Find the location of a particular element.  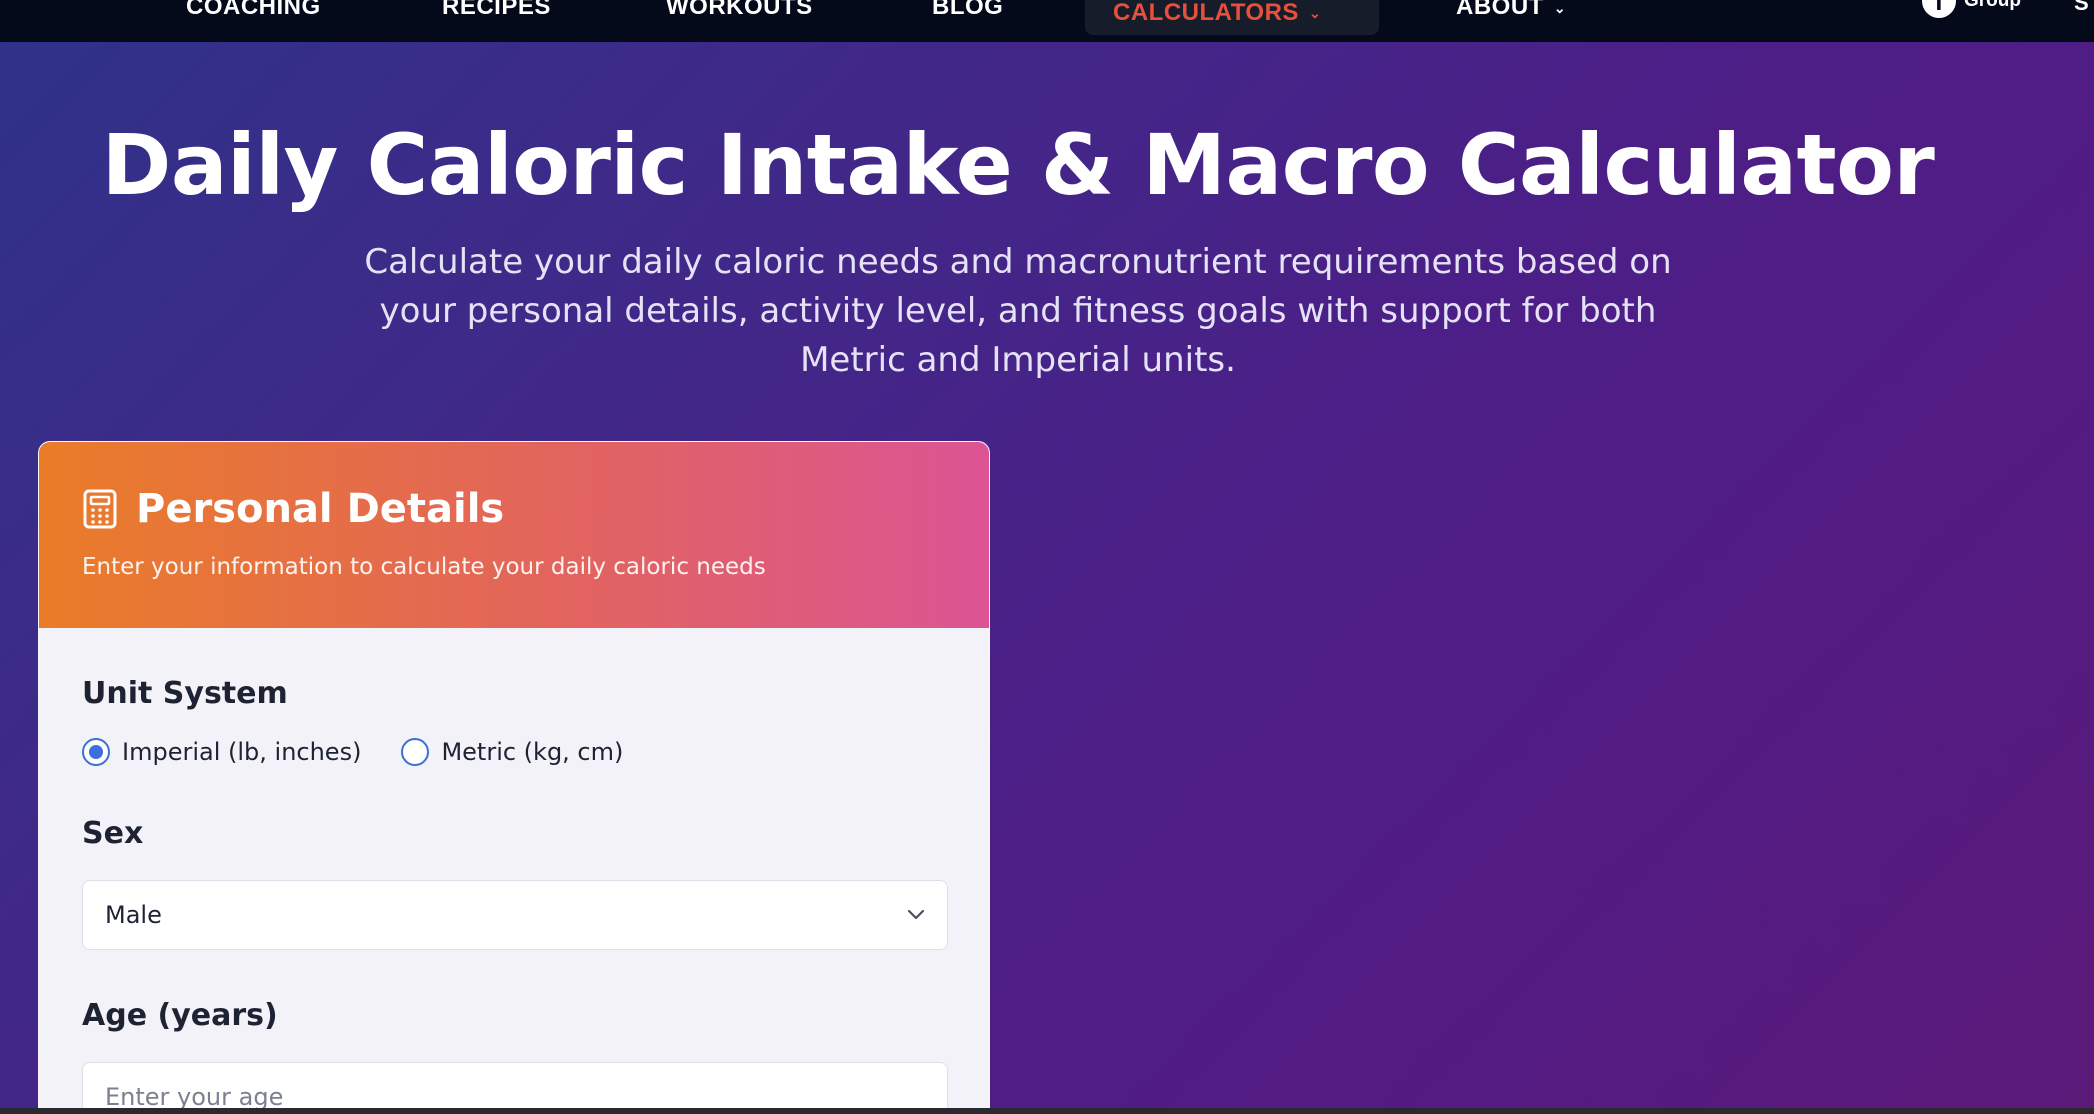

radio-metric: Metric (kg, cm) is located at coordinates (512, 752).